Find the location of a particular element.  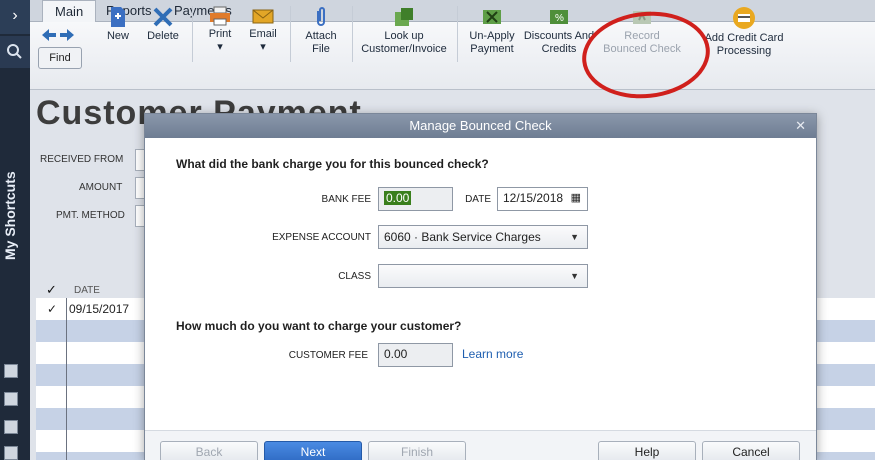

learn-more-link: Learn more is located at coordinates (492, 354).